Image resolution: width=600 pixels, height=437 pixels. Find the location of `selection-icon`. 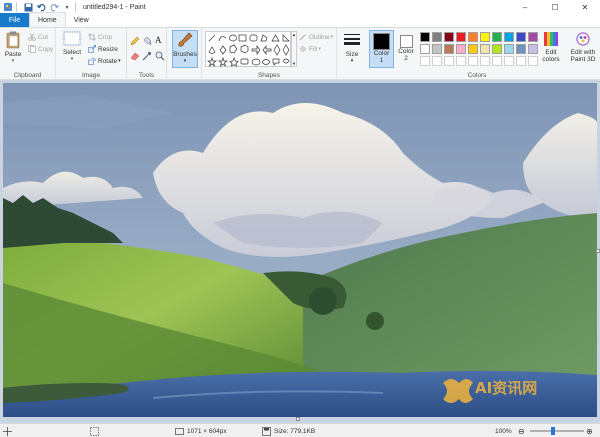

selection-icon is located at coordinates (94, 431).